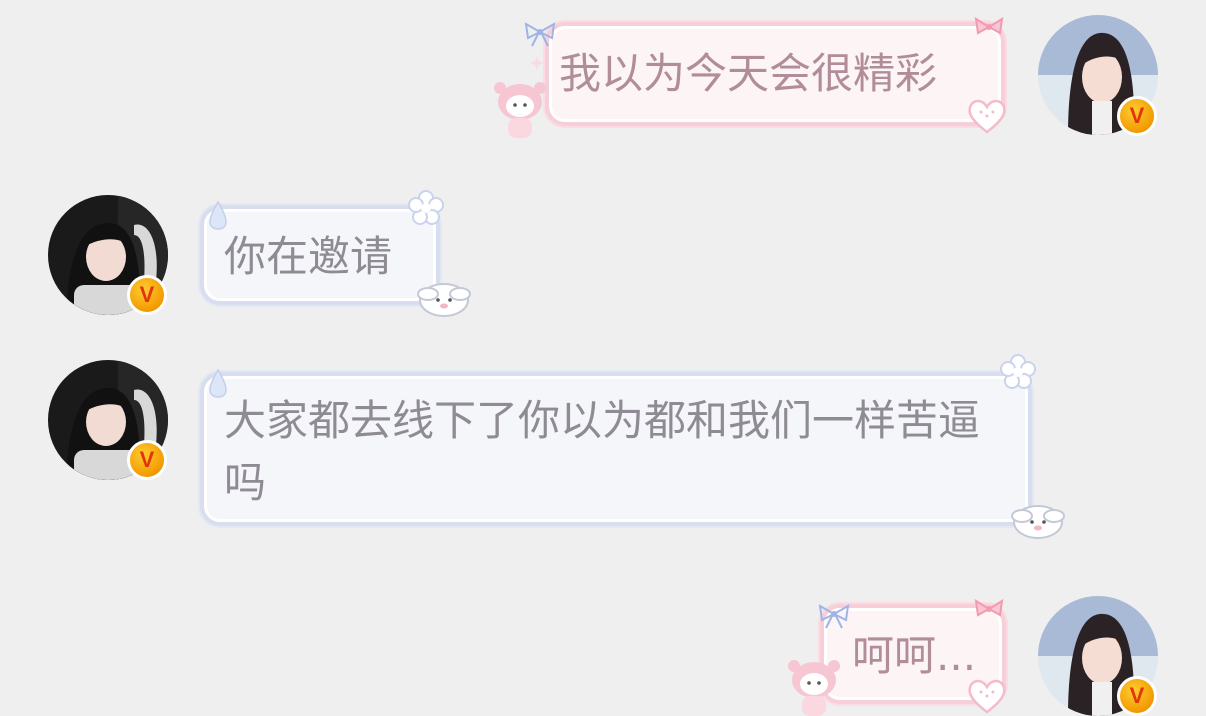 Image resolution: width=1206 pixels, height=716 pixels. Describe the element at coordinates (602, 451) in the screenshot. I see `message-text: 大家都去线下了你以为都和我们一样苦逼吗` at that location.